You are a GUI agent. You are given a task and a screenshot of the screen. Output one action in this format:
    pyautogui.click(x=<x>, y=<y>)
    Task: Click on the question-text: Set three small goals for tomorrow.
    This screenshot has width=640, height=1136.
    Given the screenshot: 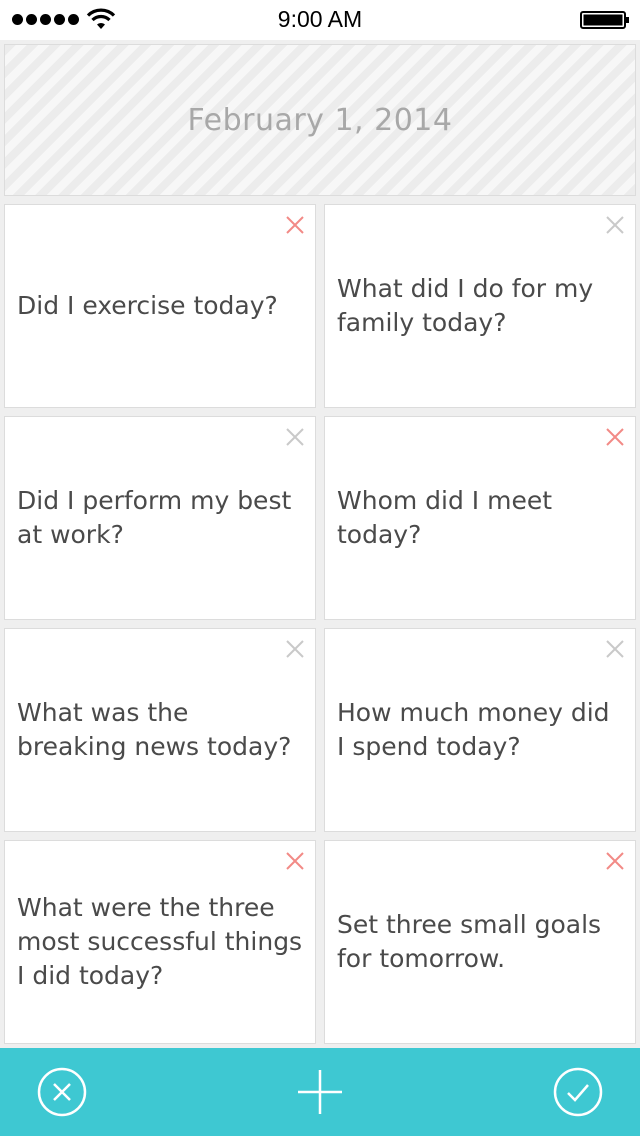 What is the action you would take?
    pyautogui.click(x=469, y=941)
    